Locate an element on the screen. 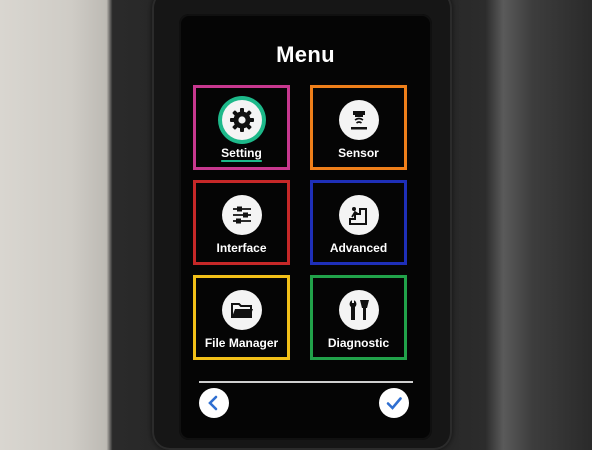 Image resolution: width=592 pixels, height=450 pixels. sensor-icon is located at coordinates (358, 120).